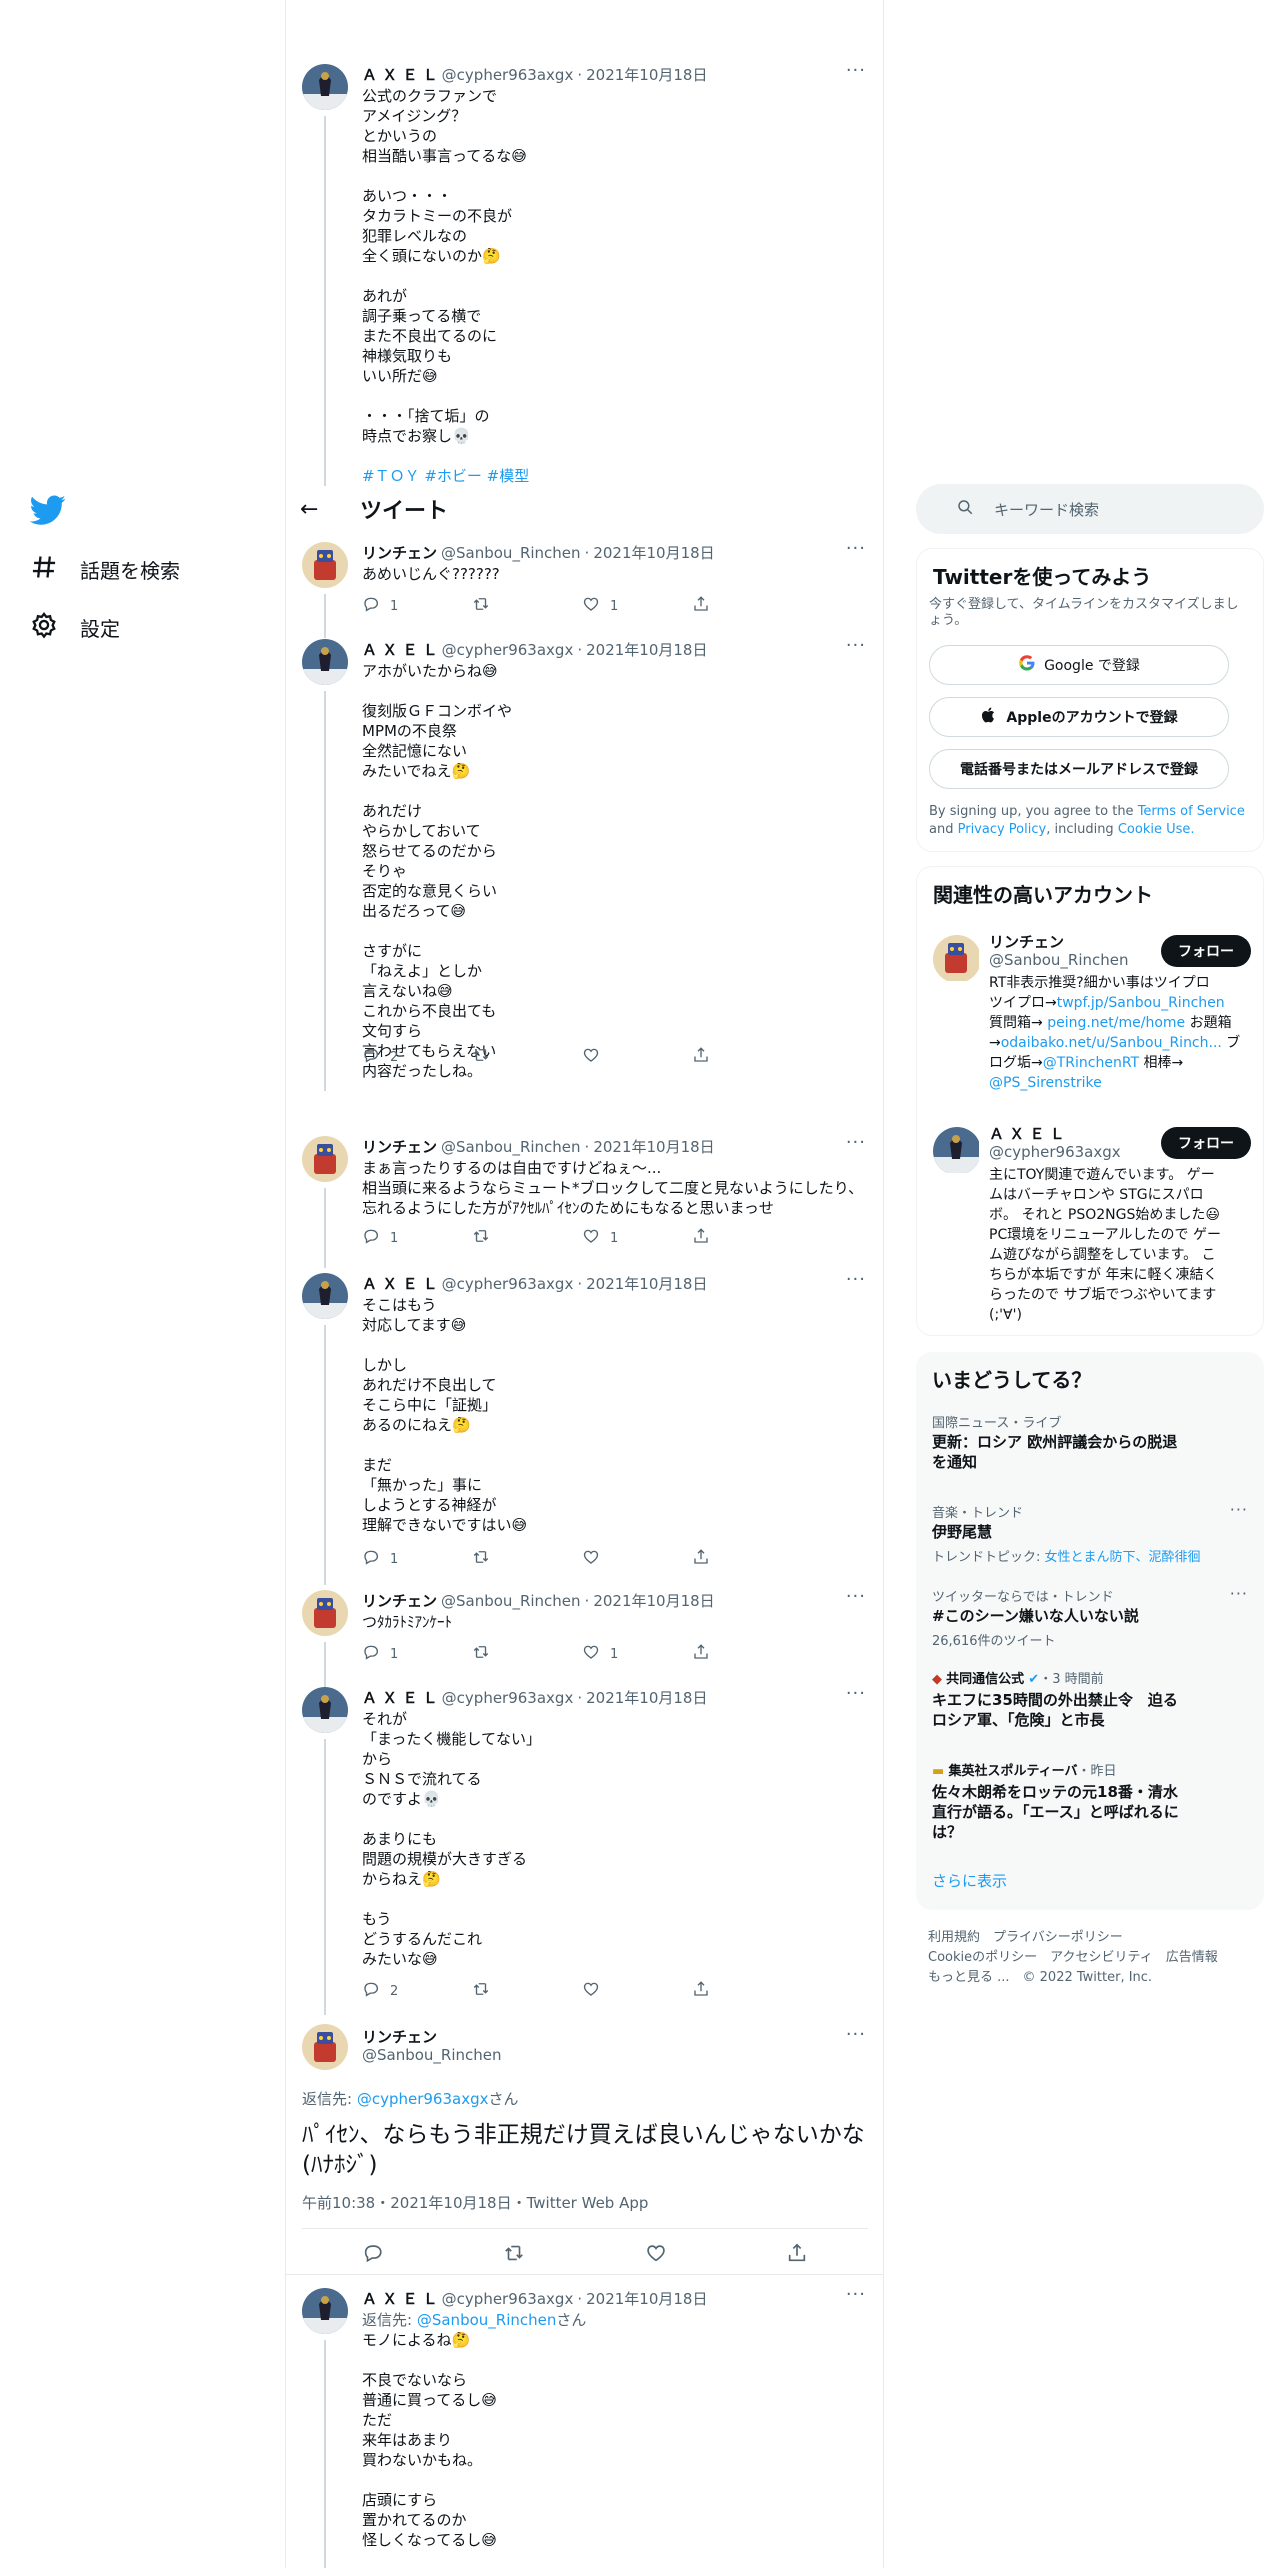 This screenshot has width=1284, height=2568. I want to click on bio-link: peing.net/me/home, so click(1116, 1023).